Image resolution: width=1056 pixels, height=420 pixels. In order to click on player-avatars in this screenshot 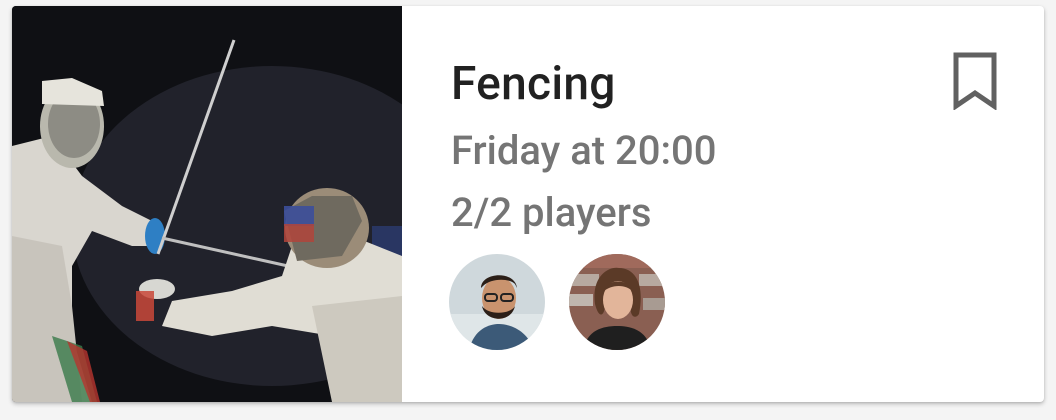, I will do `click(557, 302)`.